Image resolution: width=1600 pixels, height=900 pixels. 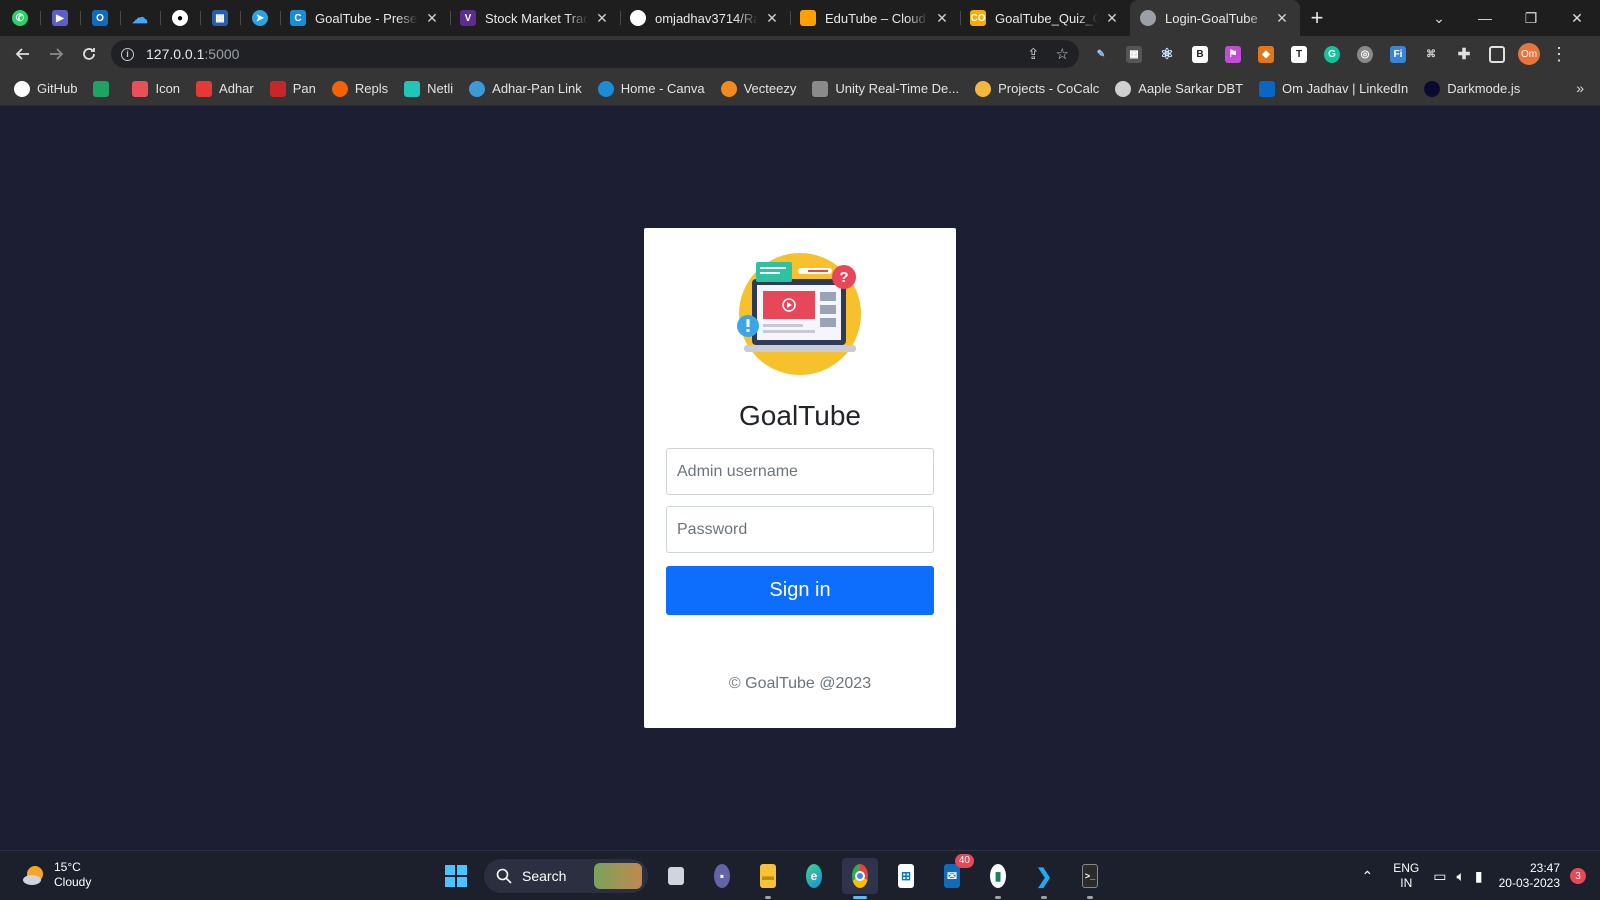 I want to click on bookmark-item: Icon, so click(x=156, y=88).